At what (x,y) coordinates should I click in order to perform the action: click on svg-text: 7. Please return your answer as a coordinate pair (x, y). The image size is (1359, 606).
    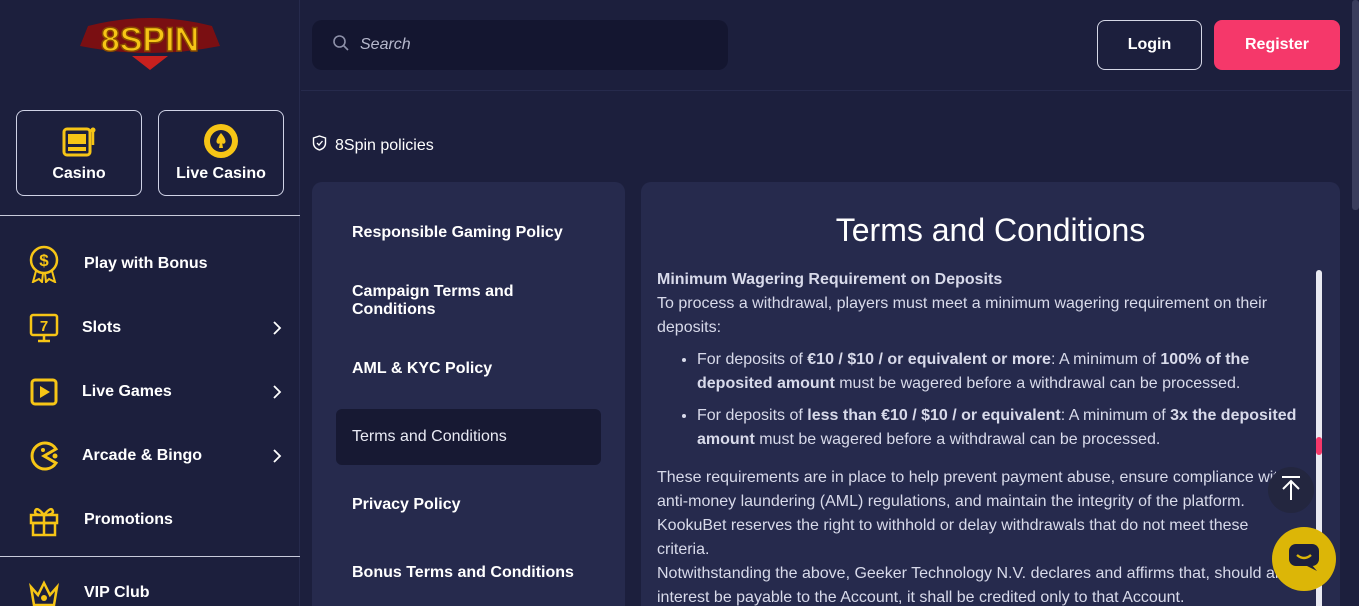
    Looking at the image, I should click on (44, 326).